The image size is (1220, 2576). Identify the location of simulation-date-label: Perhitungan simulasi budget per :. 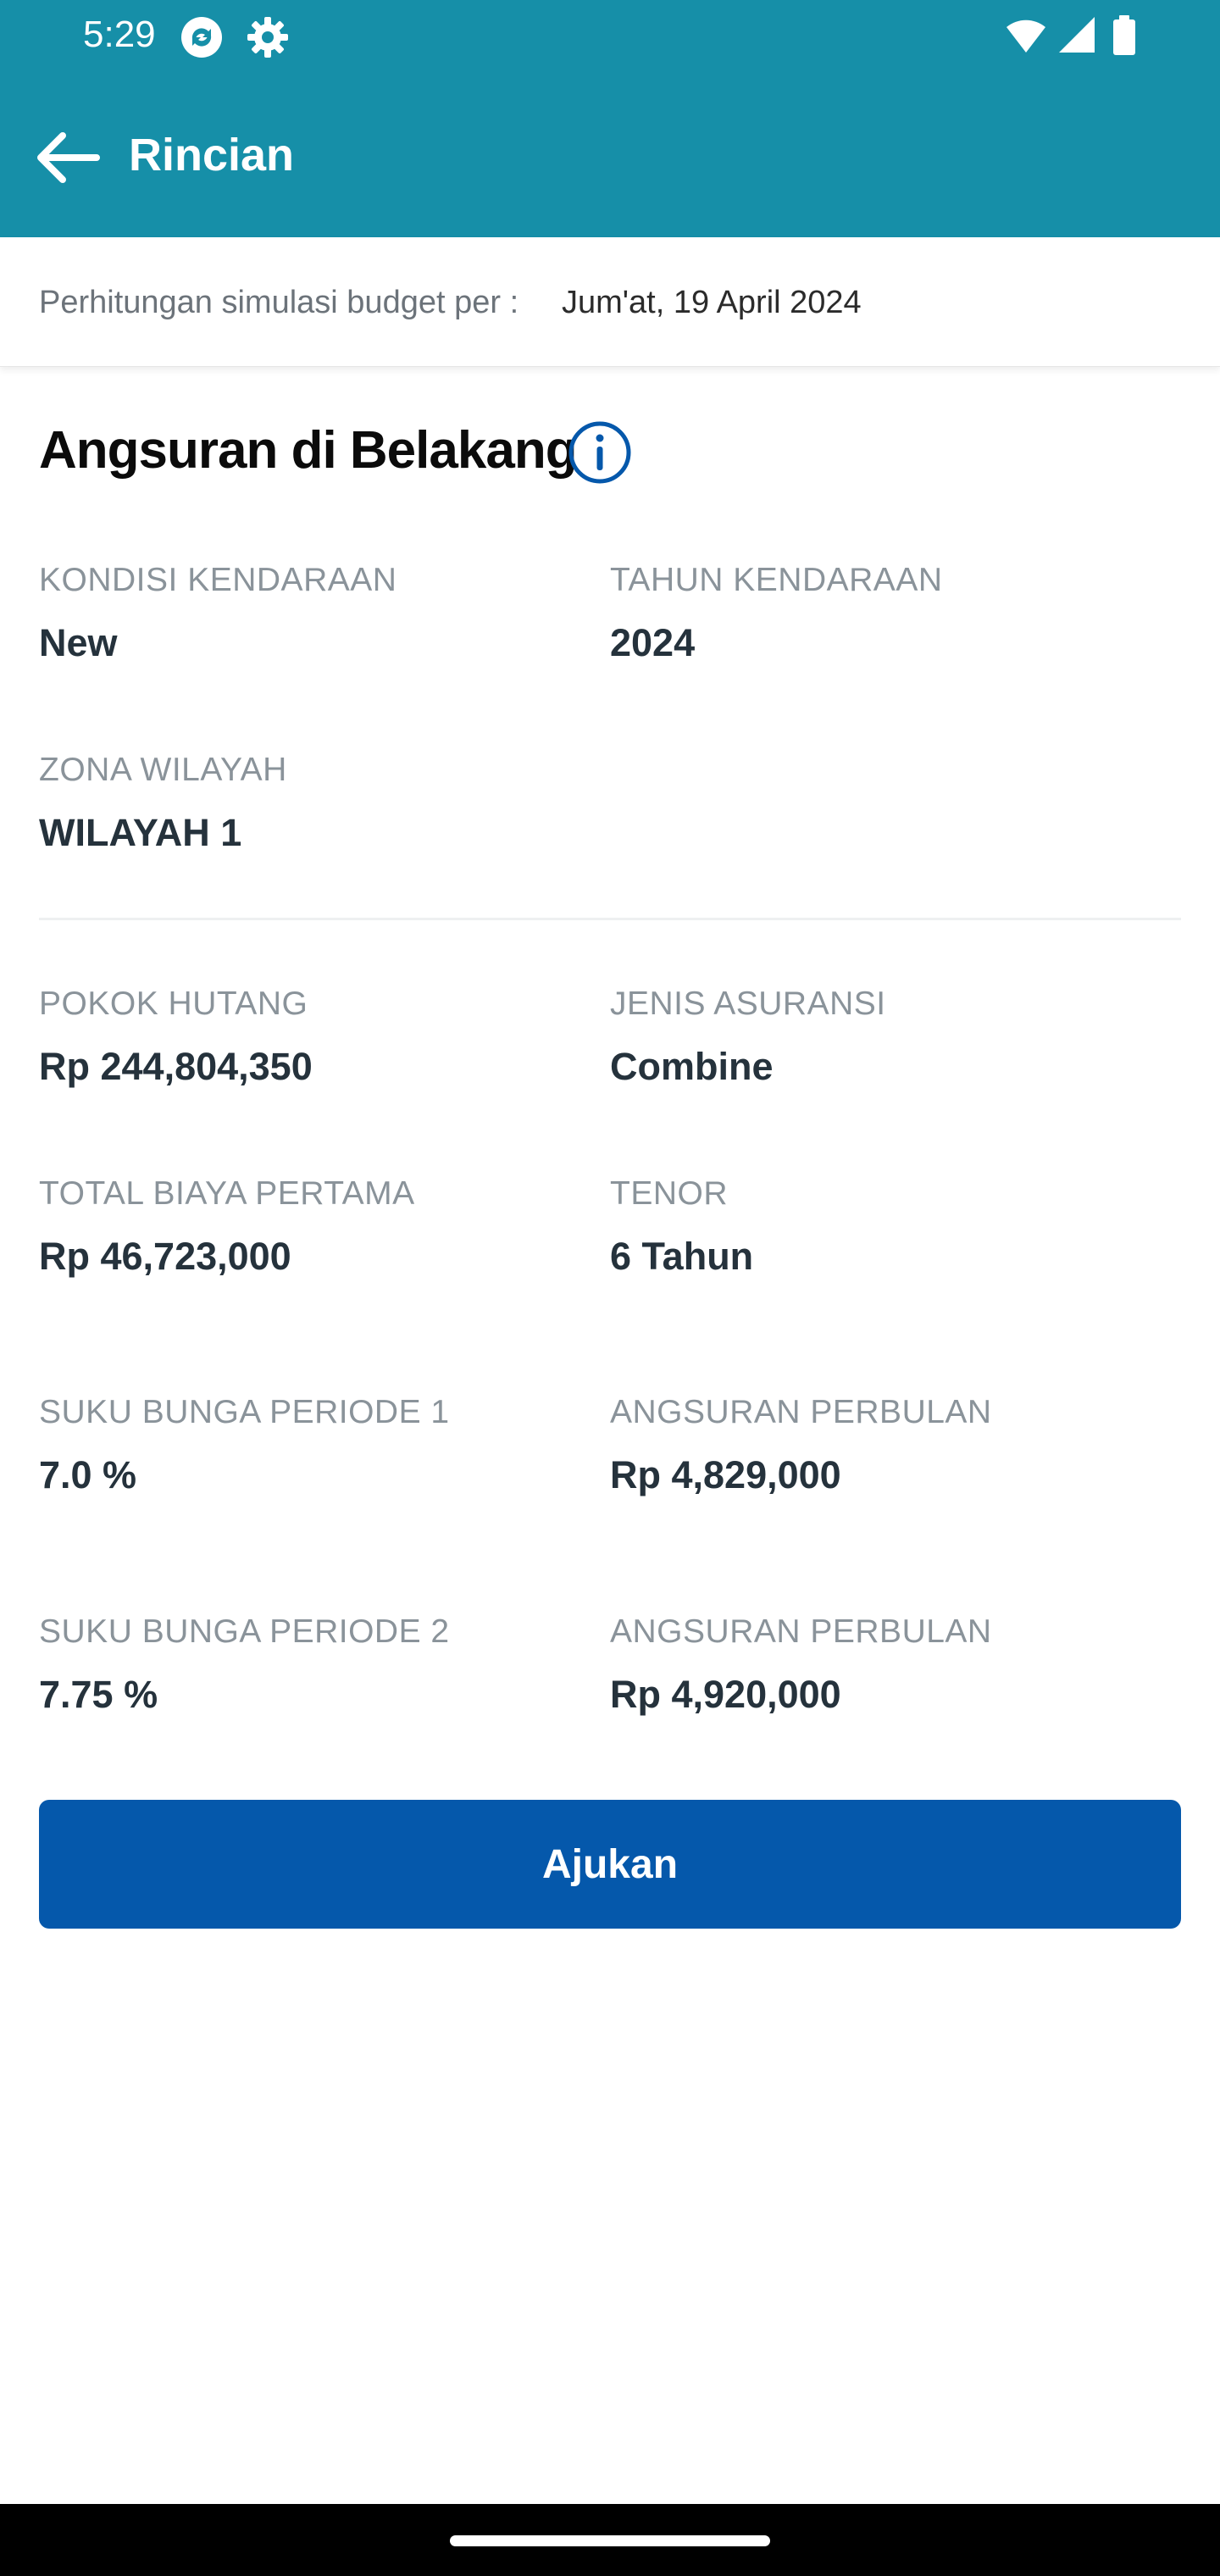
(279, 302).